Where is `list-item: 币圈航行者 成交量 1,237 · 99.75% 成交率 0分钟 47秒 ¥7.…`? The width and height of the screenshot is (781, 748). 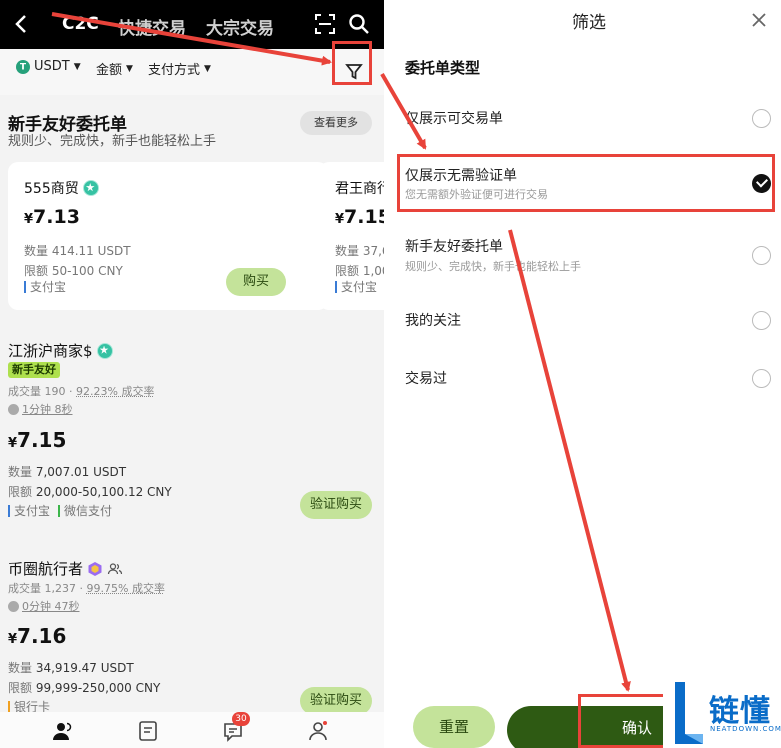
list-item: 币圈航行者 成交量 1,237 · 99.75% 成交率 0分钟 47秒 ¥7.… is located at coordinates (192, 638).